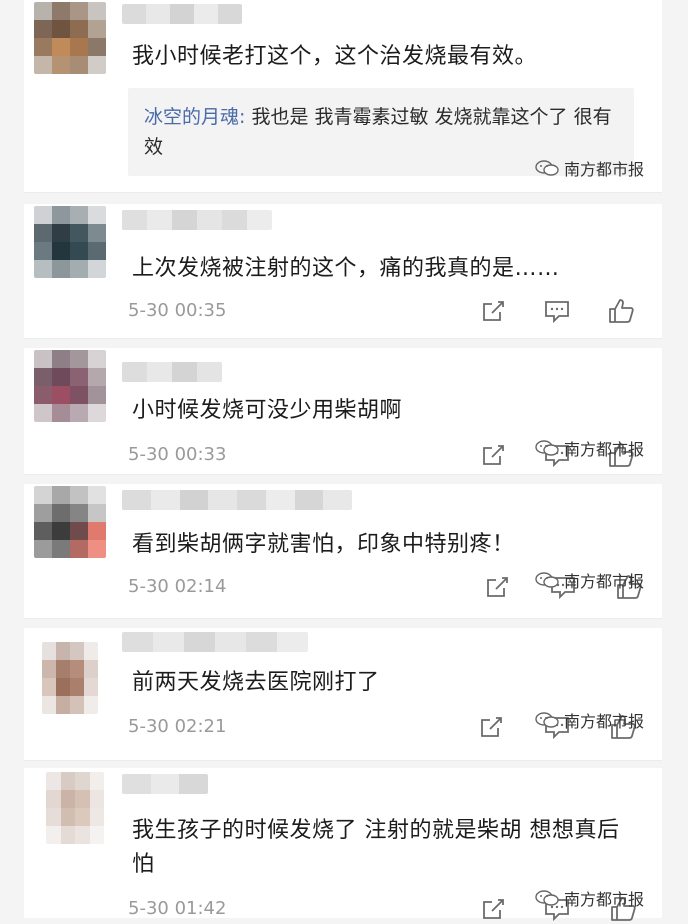 The image size is (688, 924). What do you see at coordinates (621, 311) in the screenshot?
I see `like-icon` at bounding box center [621, 311].